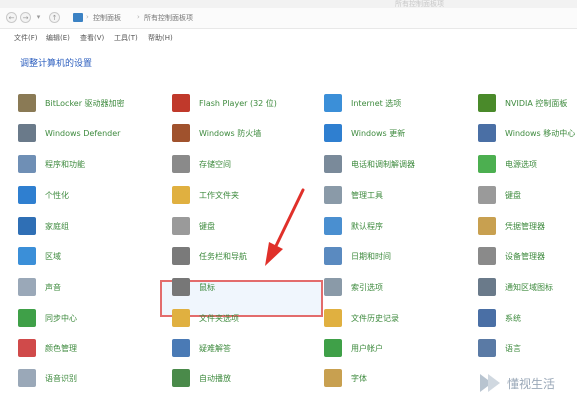 This screenshot has width=577, height=400. What do you see at coordinates (490, 383) in the screenshot?
I see `watermark-logo-icon` at bounding box center [490, 383].